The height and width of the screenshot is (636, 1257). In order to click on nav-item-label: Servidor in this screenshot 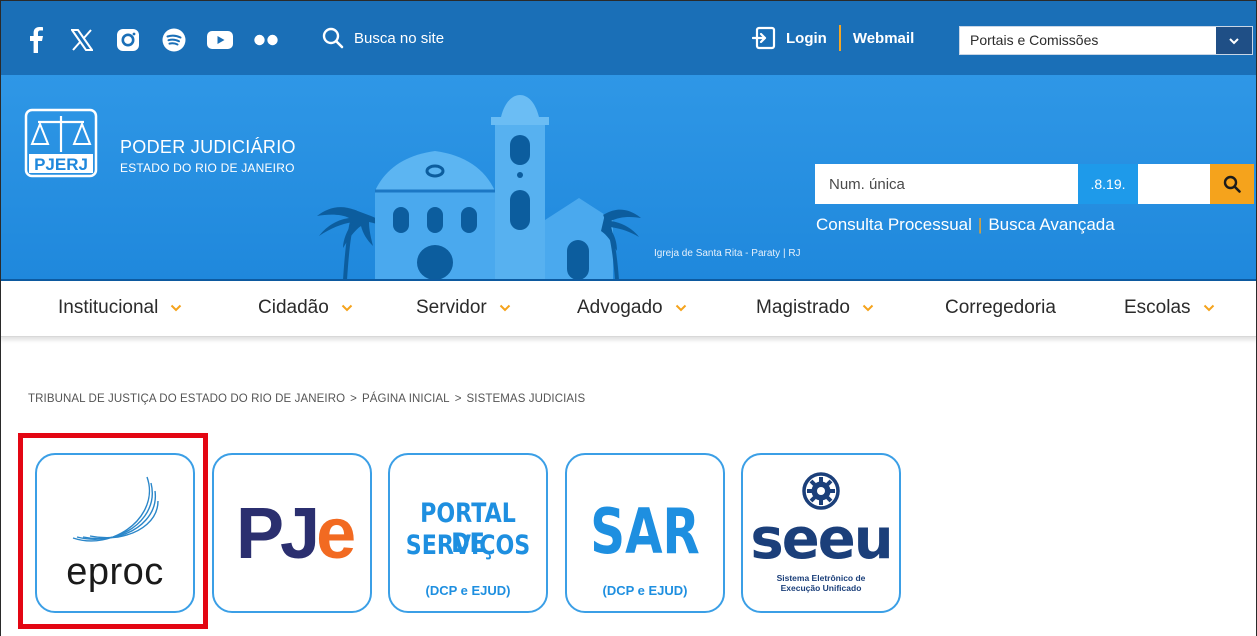, I will do `click(451, 307)`.